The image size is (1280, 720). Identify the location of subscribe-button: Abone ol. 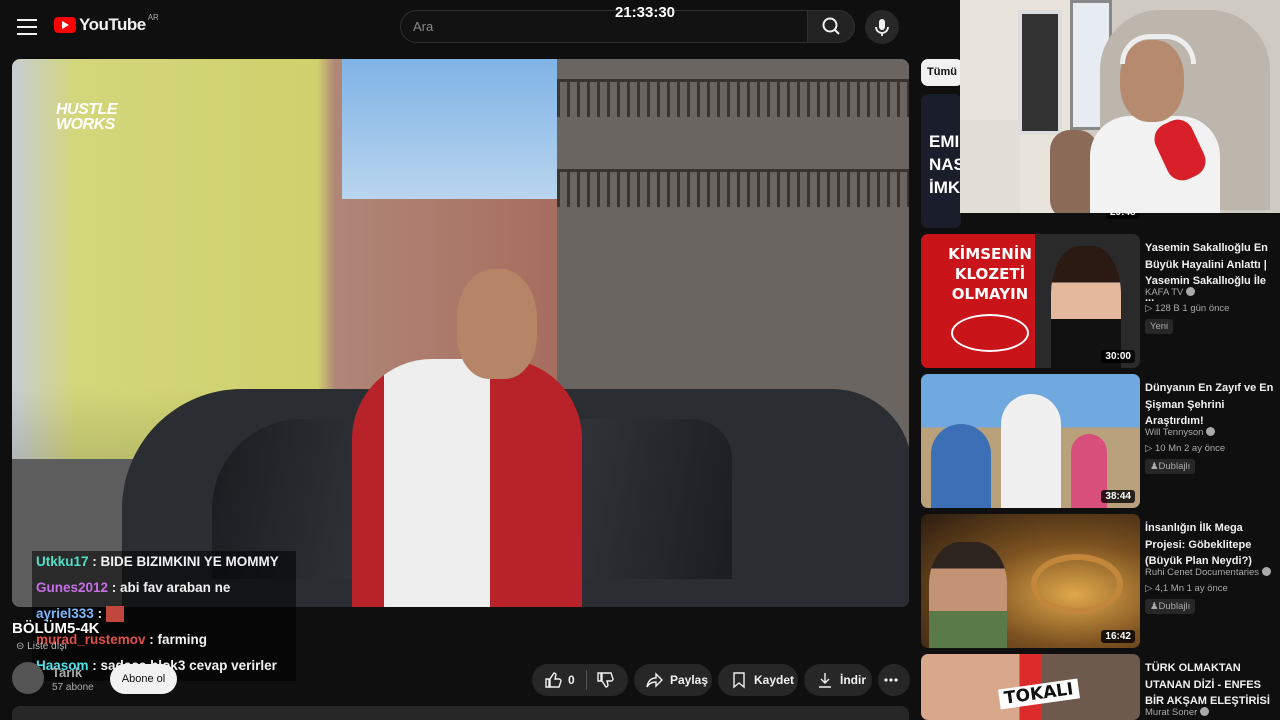
(143, 679).